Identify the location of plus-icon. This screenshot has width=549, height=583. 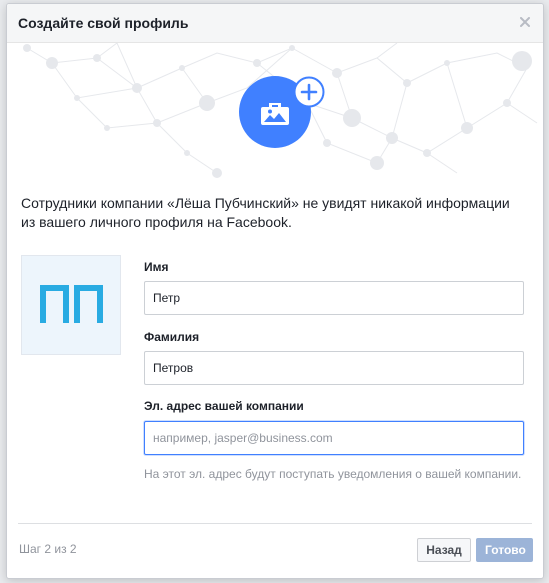
(309, 92).